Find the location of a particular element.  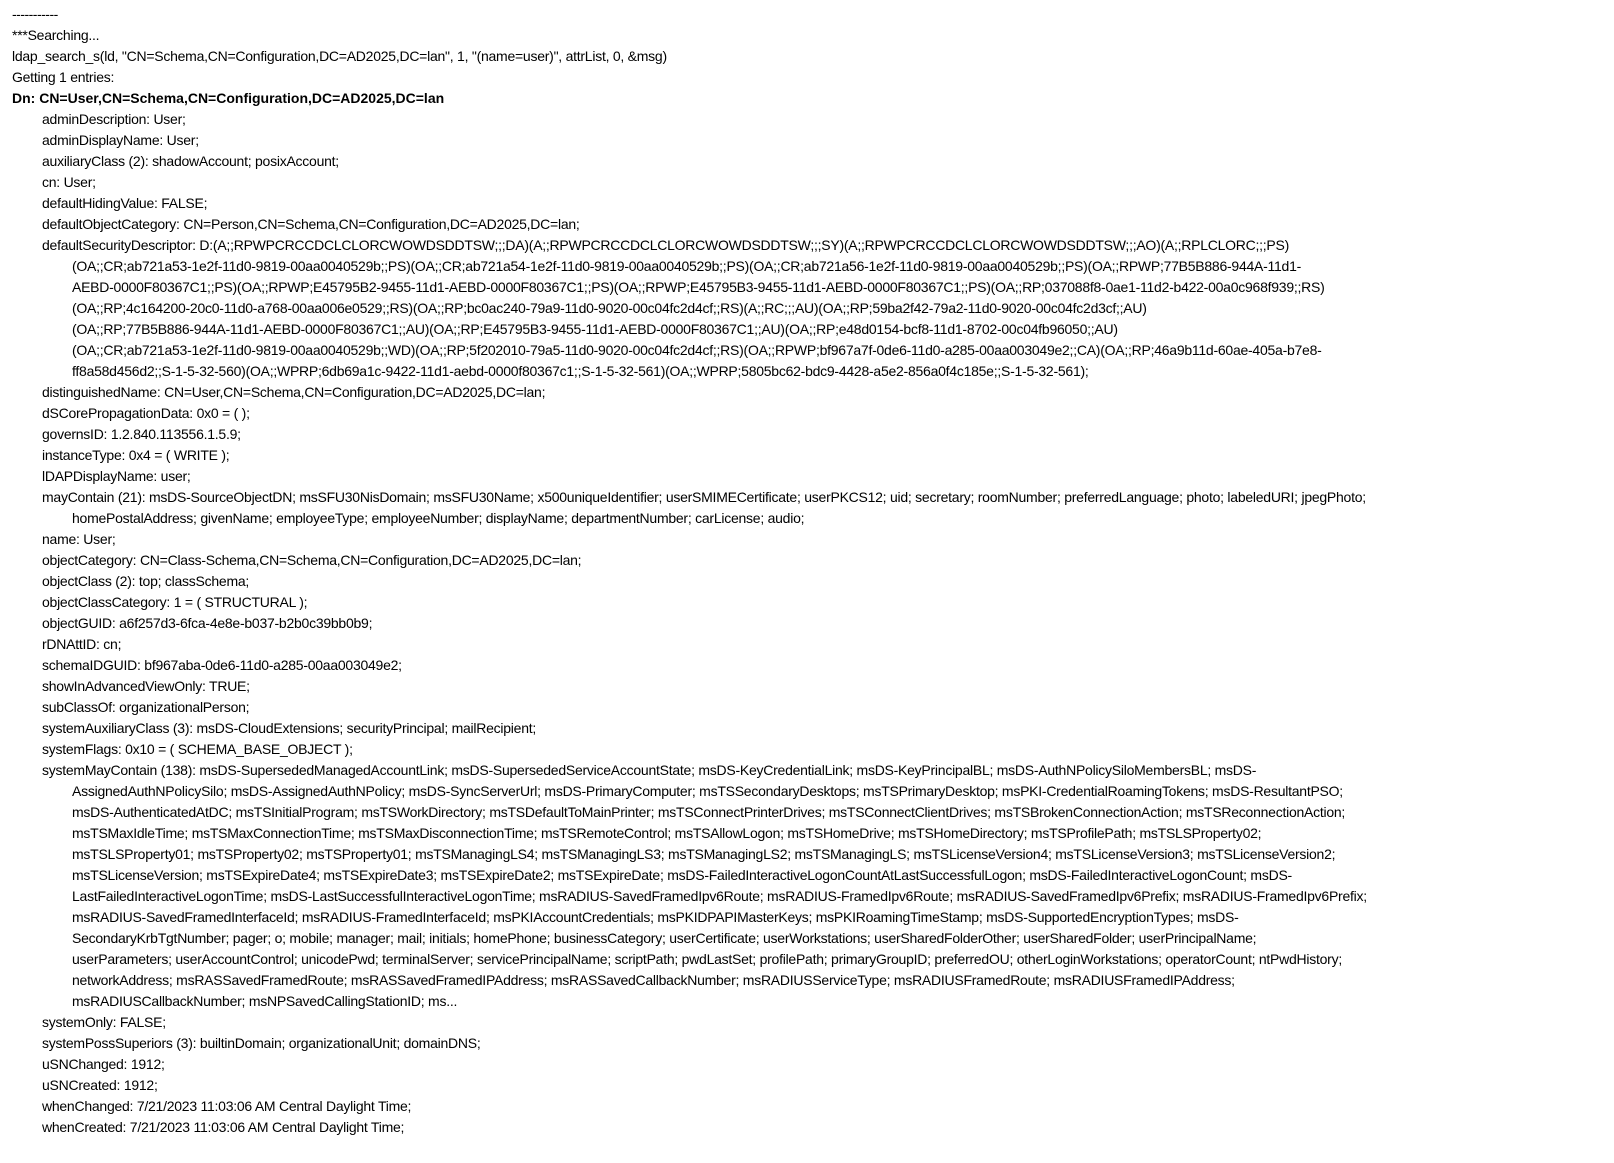

attribute-line: governsID: 1.2.840.113556.1.5.9; is located at coordinates (141, 434).